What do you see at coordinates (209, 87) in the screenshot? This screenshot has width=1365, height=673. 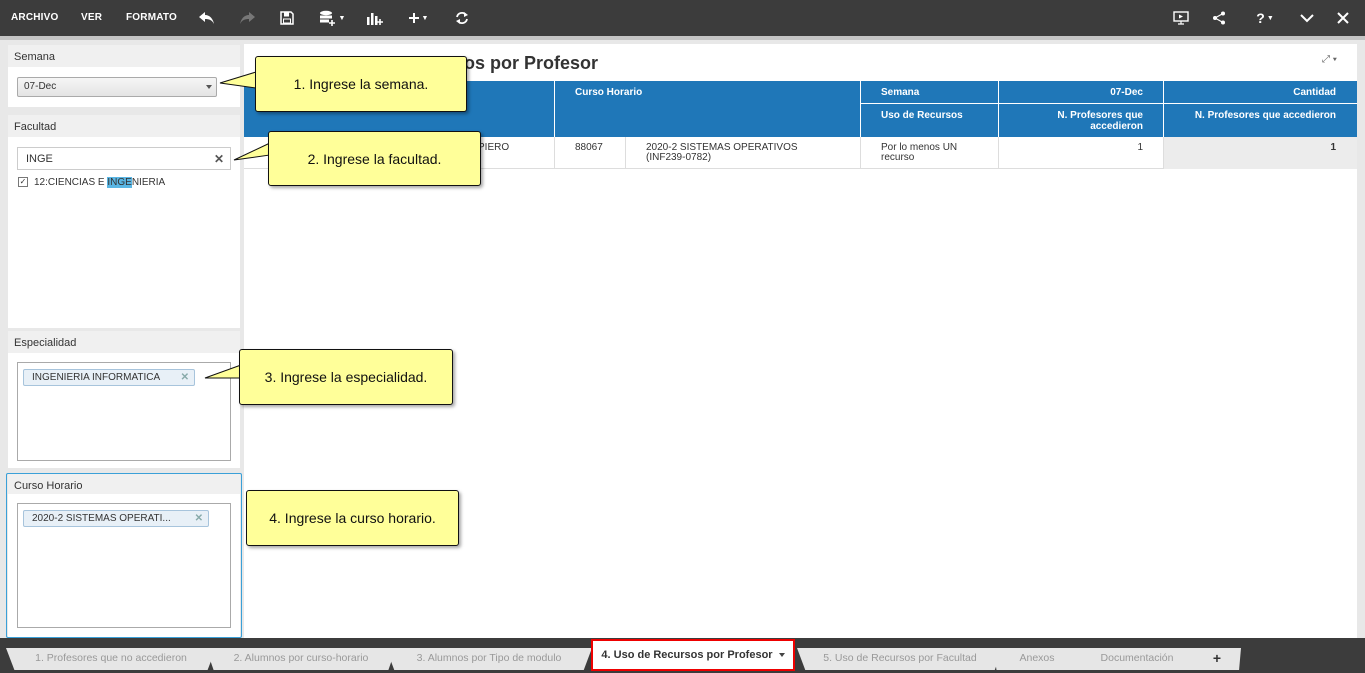 I see `dropdown-arrow-icon` at bounding box center [209, 87].